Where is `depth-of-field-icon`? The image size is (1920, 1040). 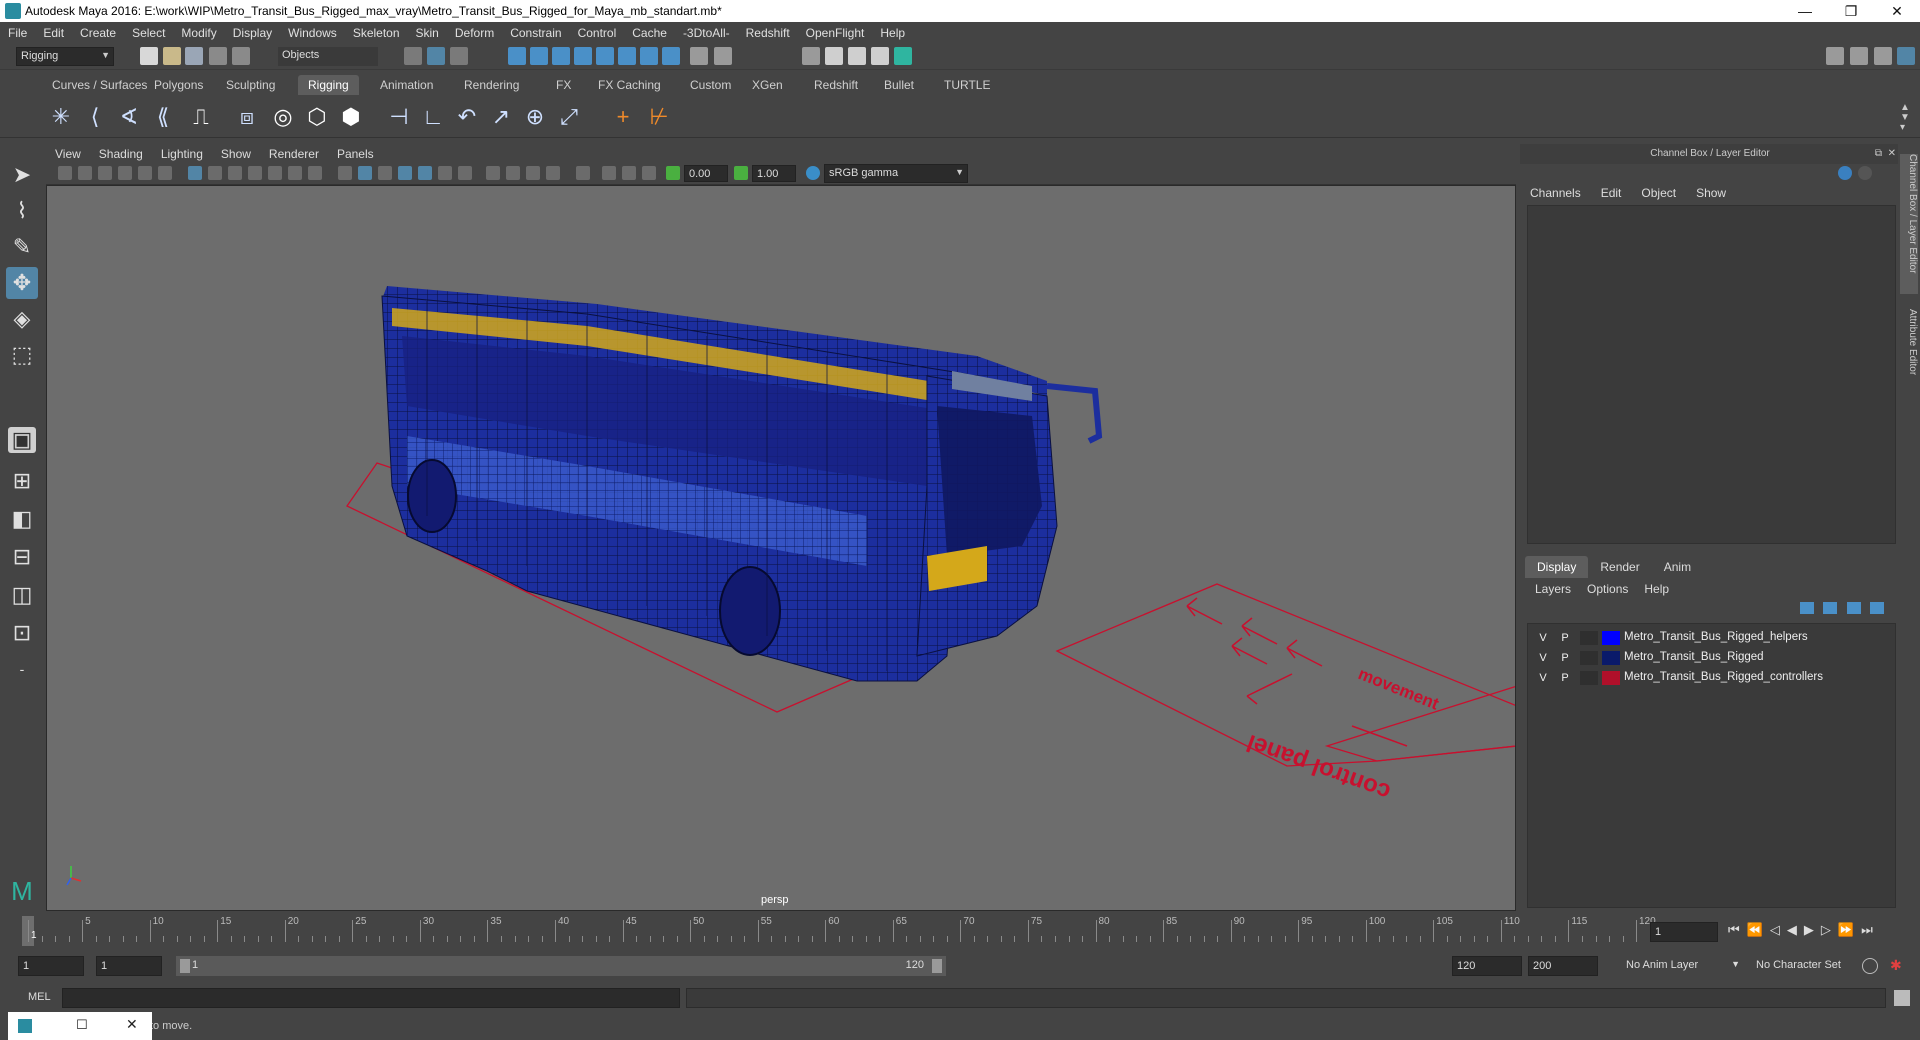
depth-of-field-icon is located at coordinates (553, 173).